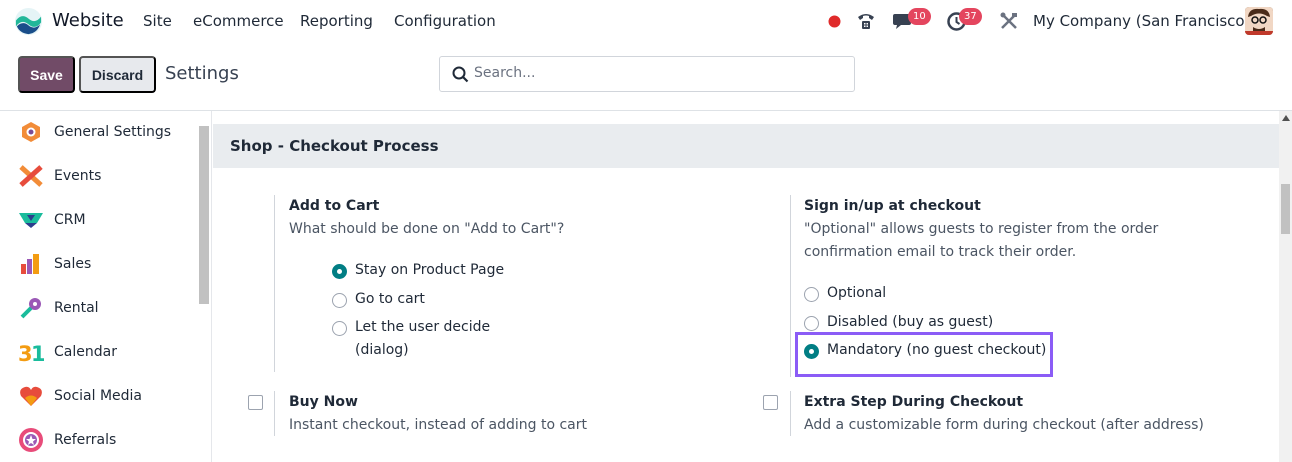  I want to click on search-bar, so click(647, 74).